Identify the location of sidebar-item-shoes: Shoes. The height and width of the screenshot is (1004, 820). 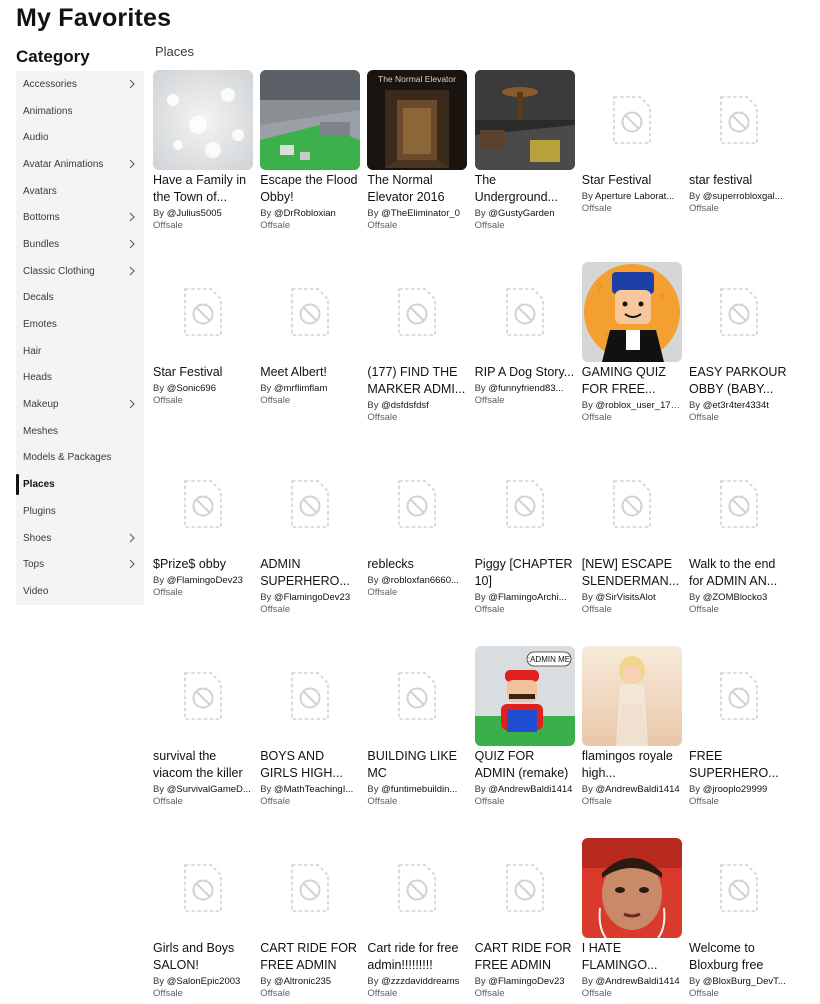
(80, 538).